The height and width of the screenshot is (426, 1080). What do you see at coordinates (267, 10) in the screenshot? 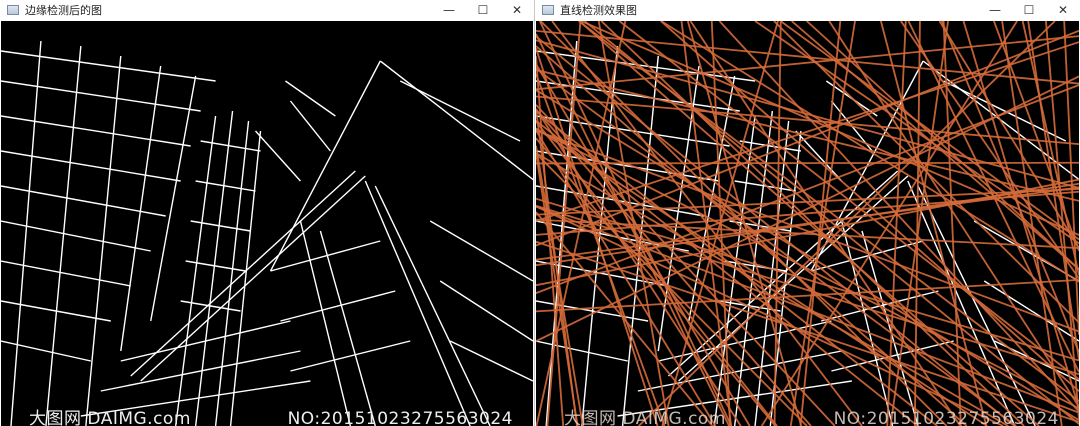
I see `title-bar: 边缘检测后的图 — ☐ ✕` at bounding box center [267, 10].